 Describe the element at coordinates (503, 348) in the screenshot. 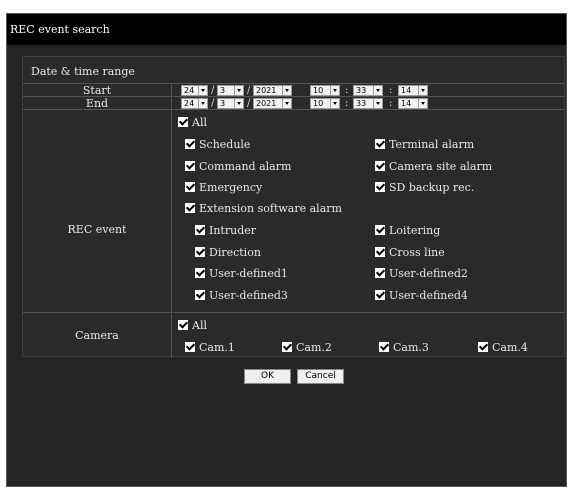

I see `cam4-checkbox: Cam.4` at that location.